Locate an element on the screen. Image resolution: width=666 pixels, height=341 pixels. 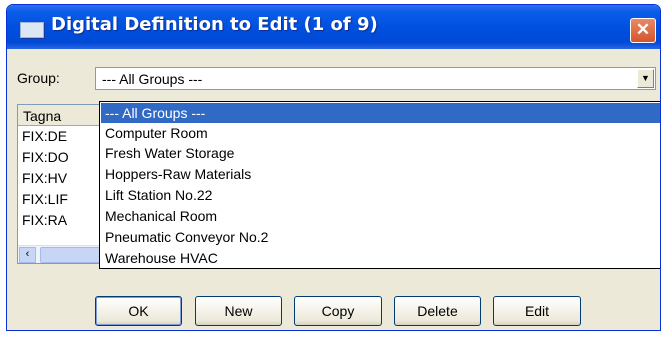
close-button: ✕ is located at coordinates (643, 30).